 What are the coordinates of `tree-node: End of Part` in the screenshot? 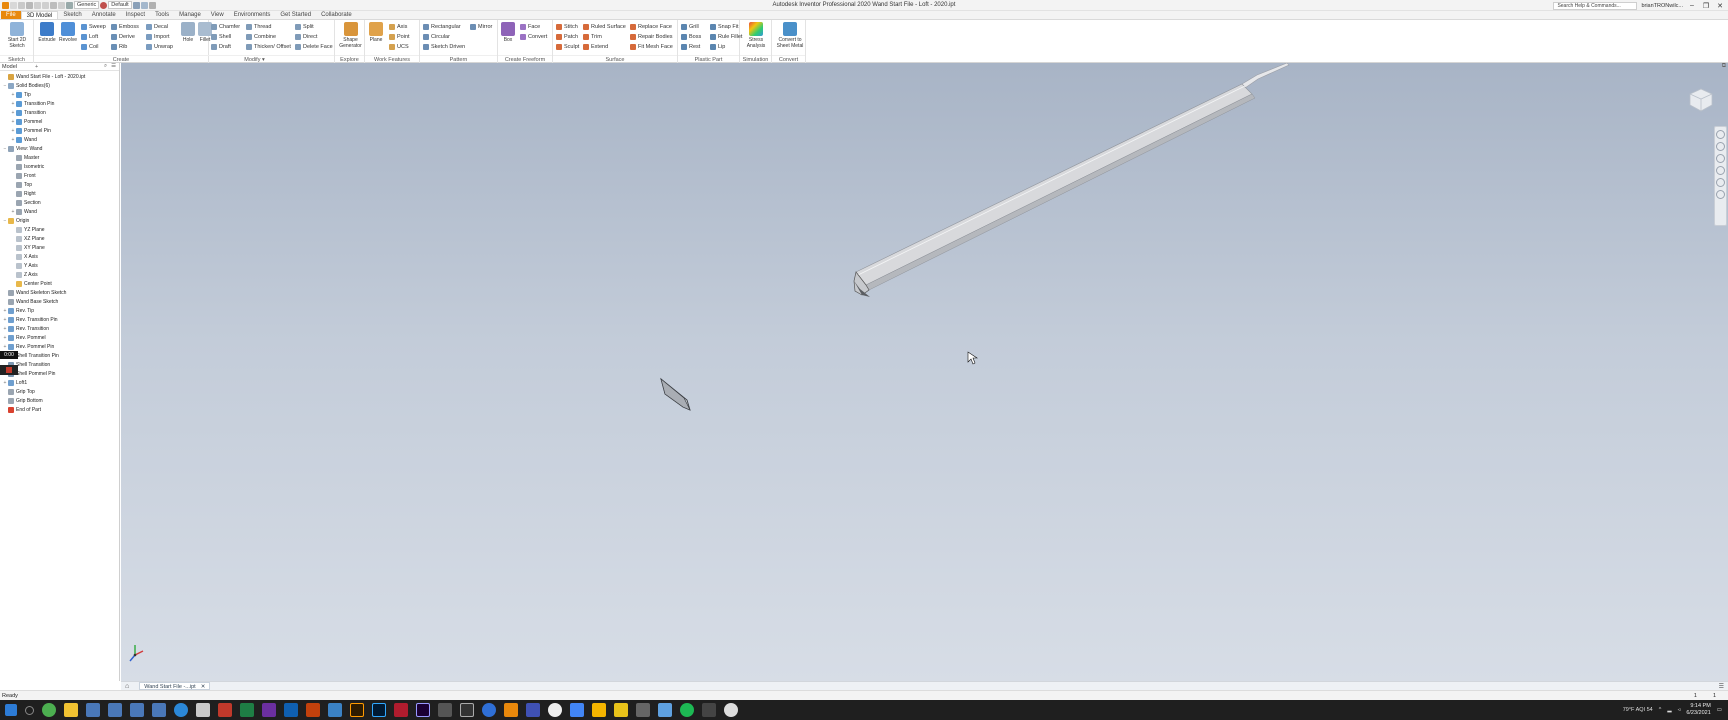 It's located at (60, 409).